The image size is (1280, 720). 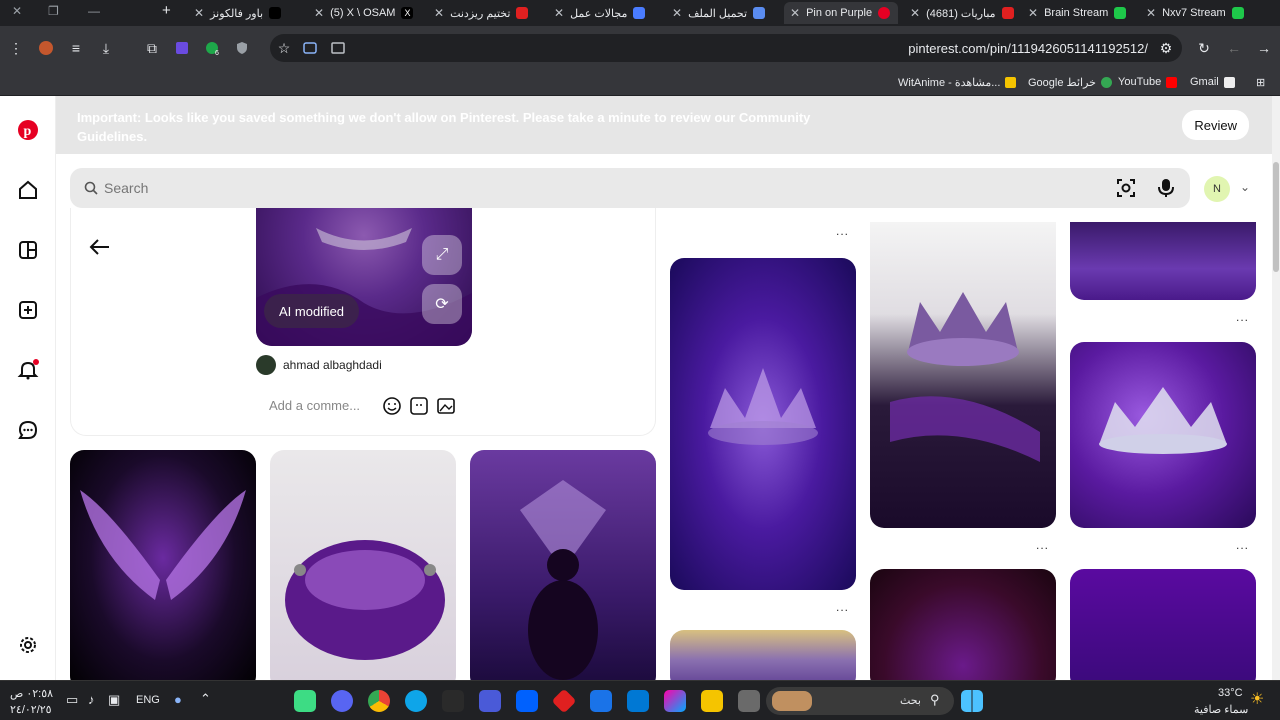 What do you see at coordinates (266, 365) in the screenshot?
I see `author-avatar` at bounding box center [266, 365].